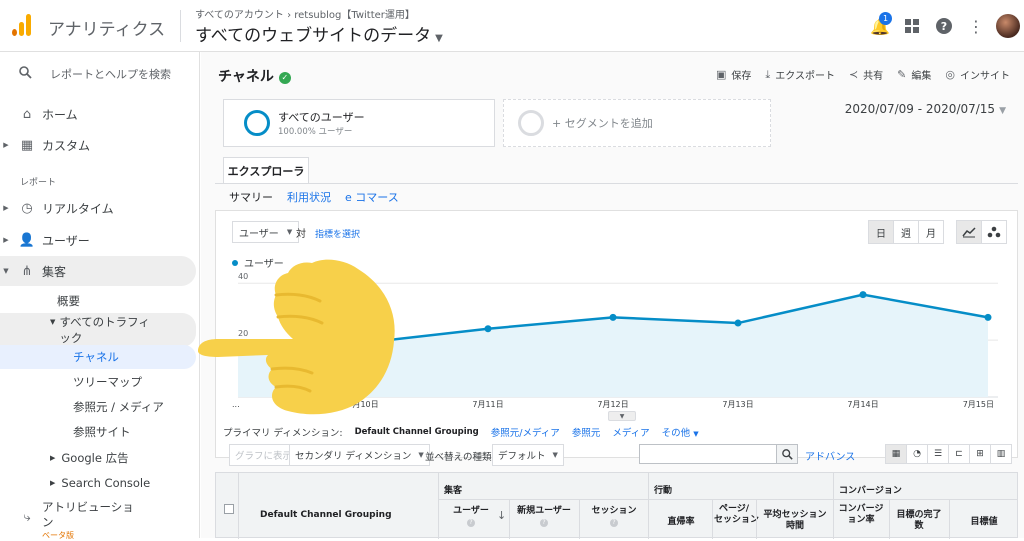 This screenshot has height=541, width=1024. I want to click on dimension-source-medium: 参照元/メディア, so click(525, 432).